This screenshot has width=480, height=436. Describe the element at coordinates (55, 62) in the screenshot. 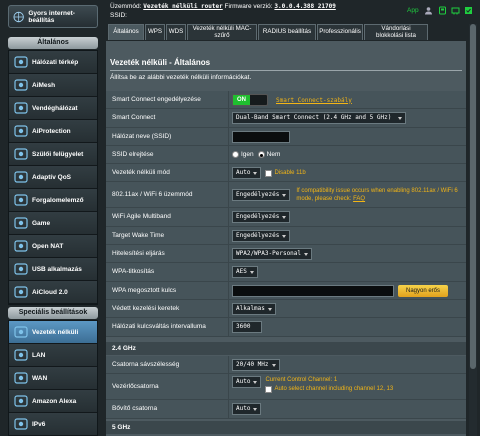

I see `sidebar-item-label: Hálózati térkép` at that location.